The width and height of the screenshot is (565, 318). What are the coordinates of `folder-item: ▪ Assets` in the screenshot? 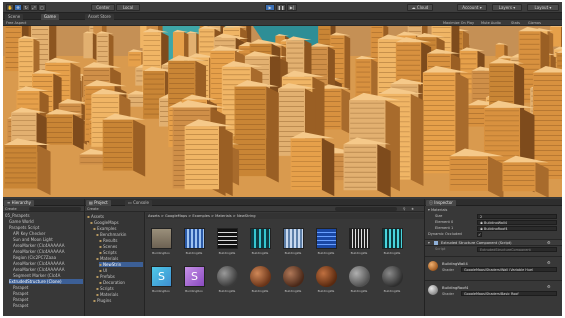 It's located at (115, 216).